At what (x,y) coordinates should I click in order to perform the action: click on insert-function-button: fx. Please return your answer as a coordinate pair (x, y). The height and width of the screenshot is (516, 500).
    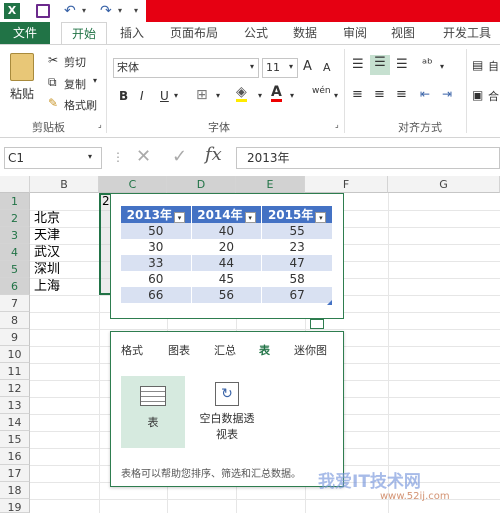
    Looking at the image, I should click on (213, 154).